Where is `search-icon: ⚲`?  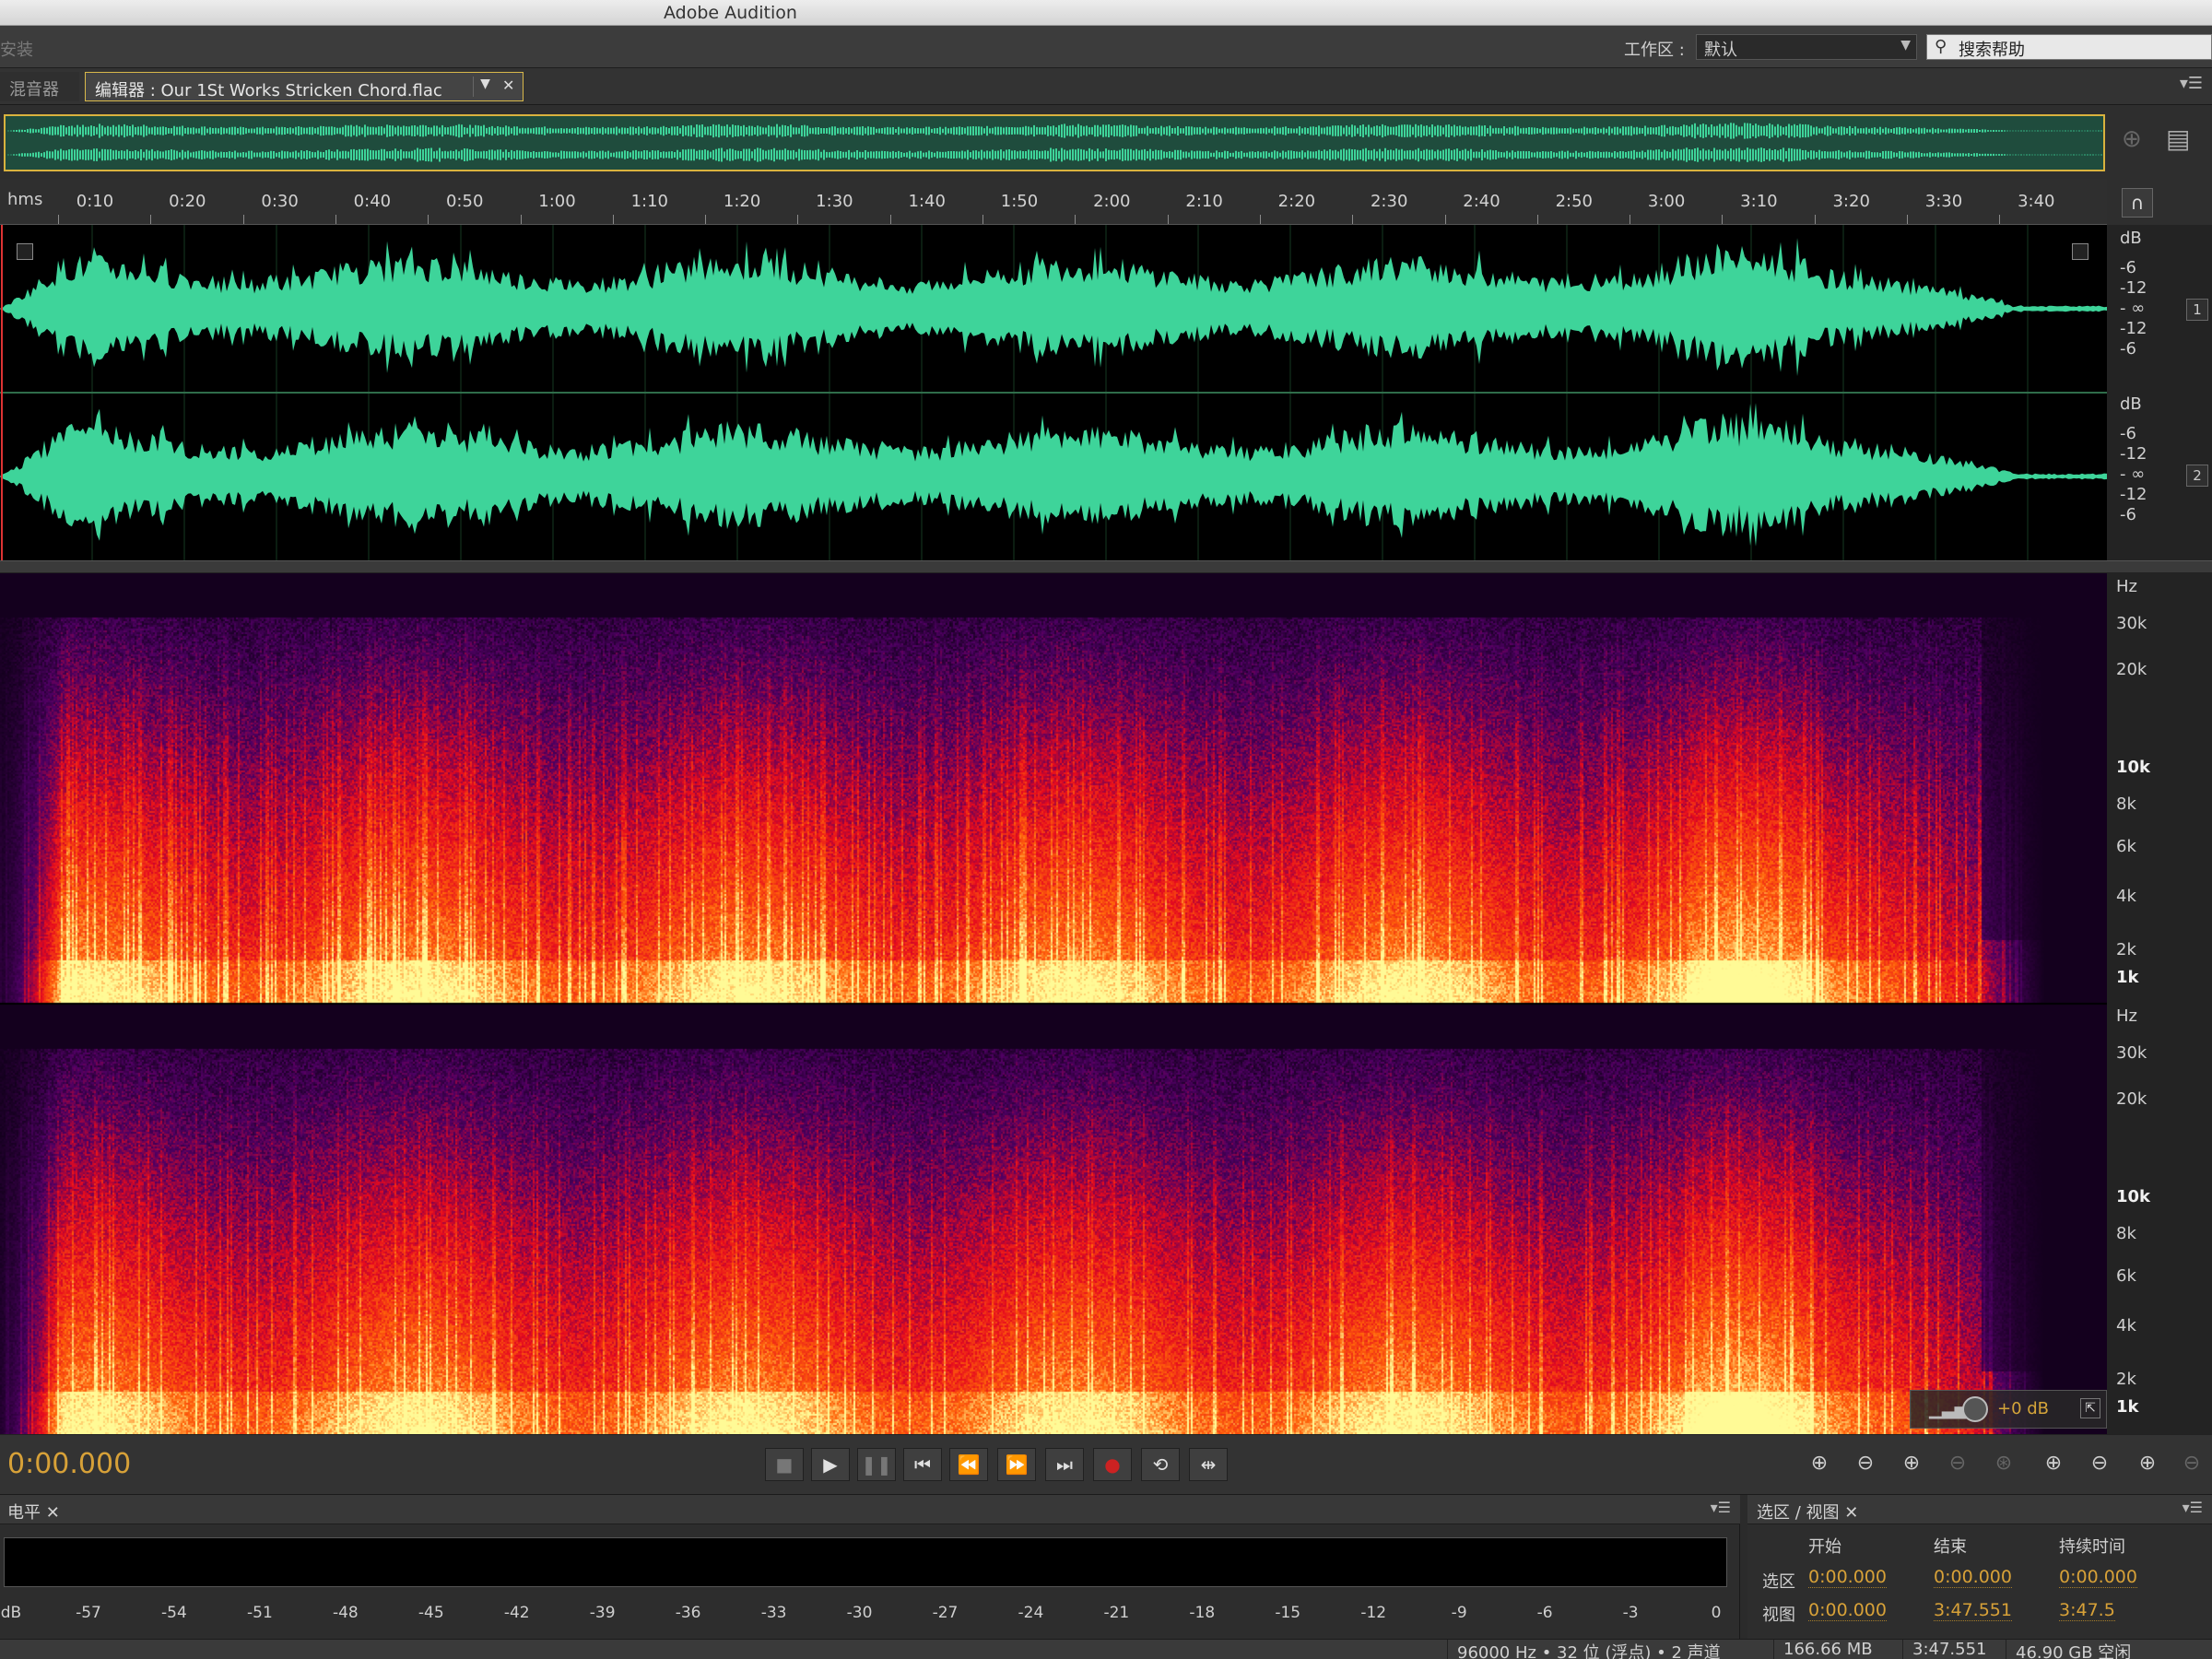
search-icon: ⚲ is located at coordinates (1941, 46).